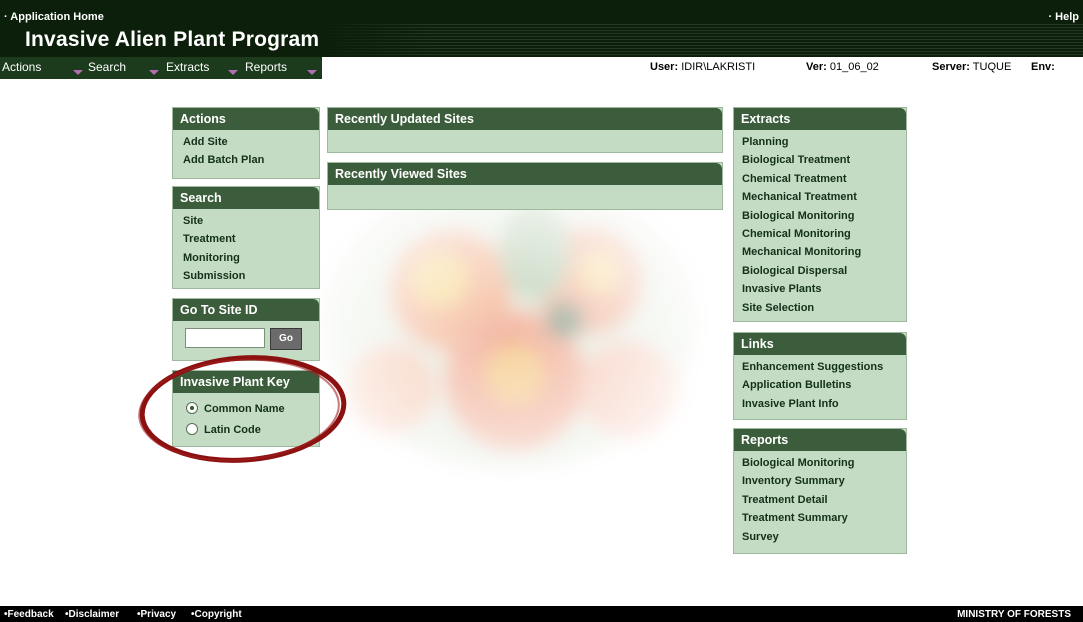 This screenshot has width=1083, height=622. Describe the element at coordinates (824, 404) in the screenshot. I see `invasive-plant-info-link: Invasive Plant Info` at that location.